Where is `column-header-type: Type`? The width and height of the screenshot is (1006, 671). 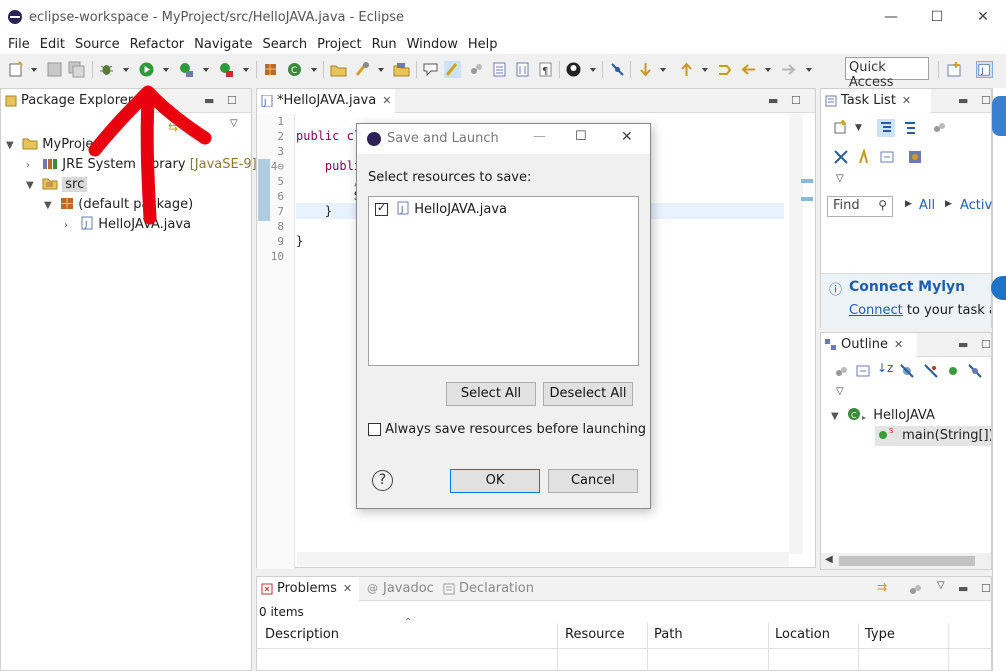 column-header-type: Type is located at coordinates (880, 634).